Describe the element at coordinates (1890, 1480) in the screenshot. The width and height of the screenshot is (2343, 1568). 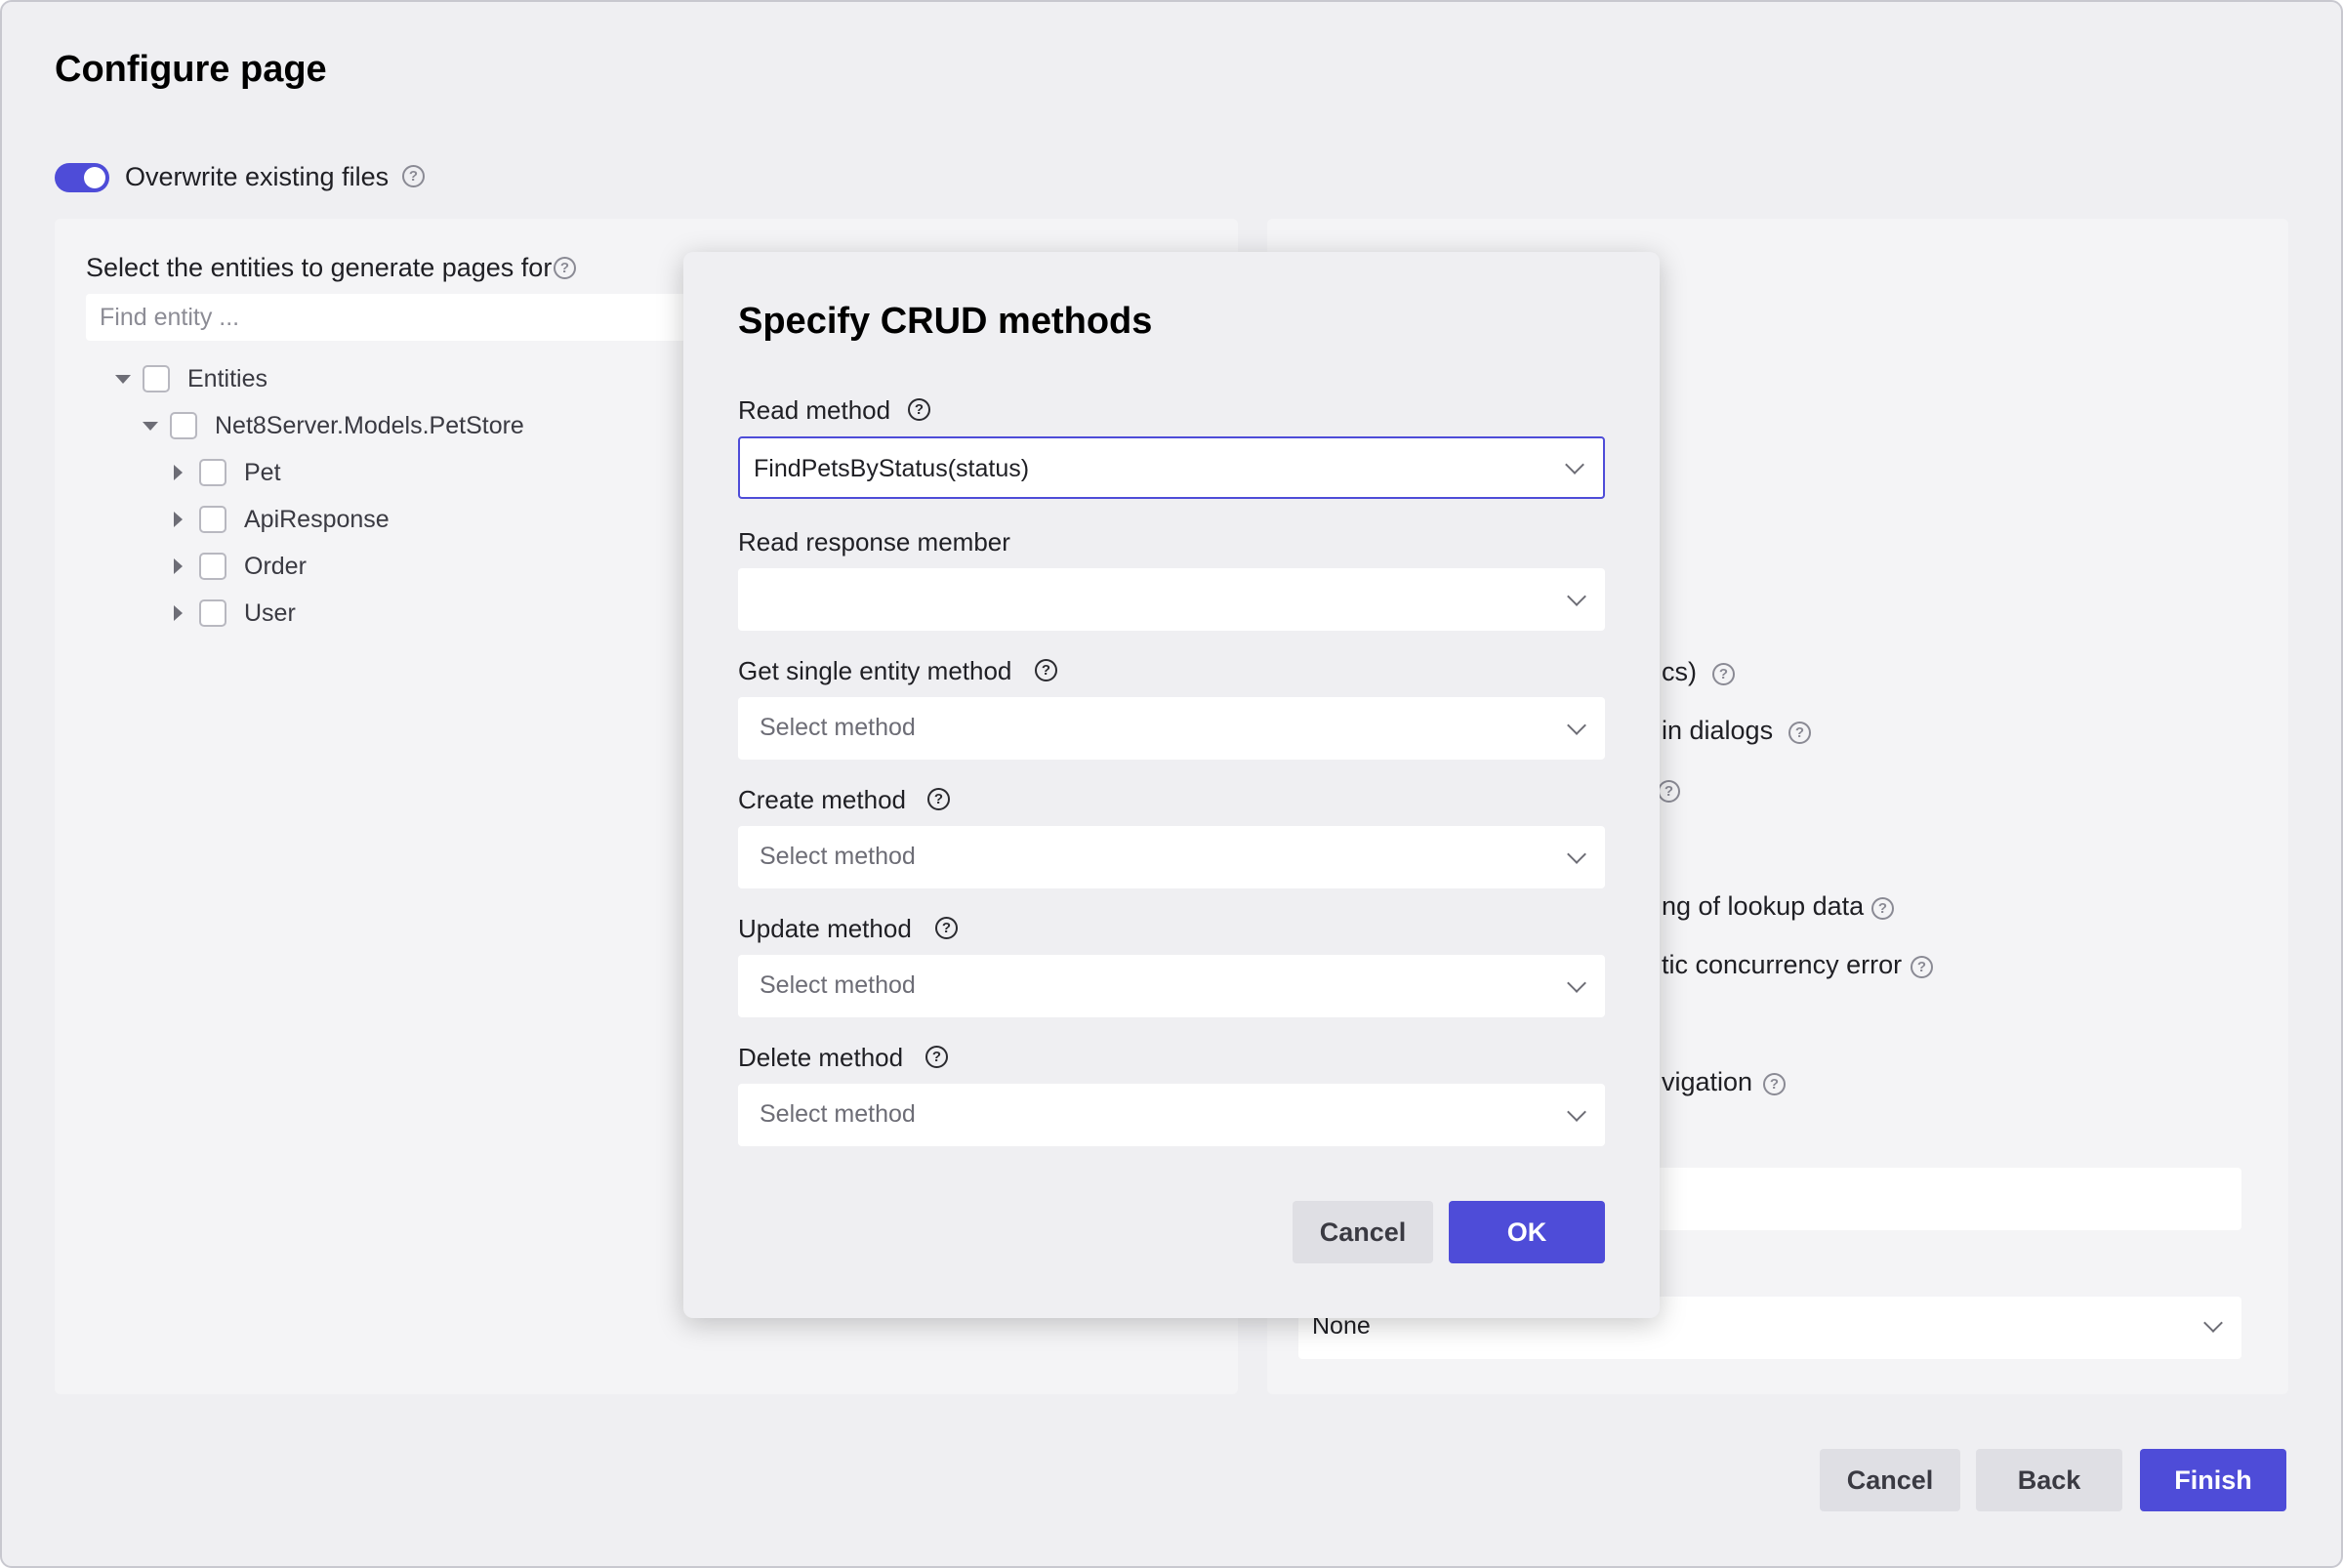
I see `cancel-button: Cancel` at that location.